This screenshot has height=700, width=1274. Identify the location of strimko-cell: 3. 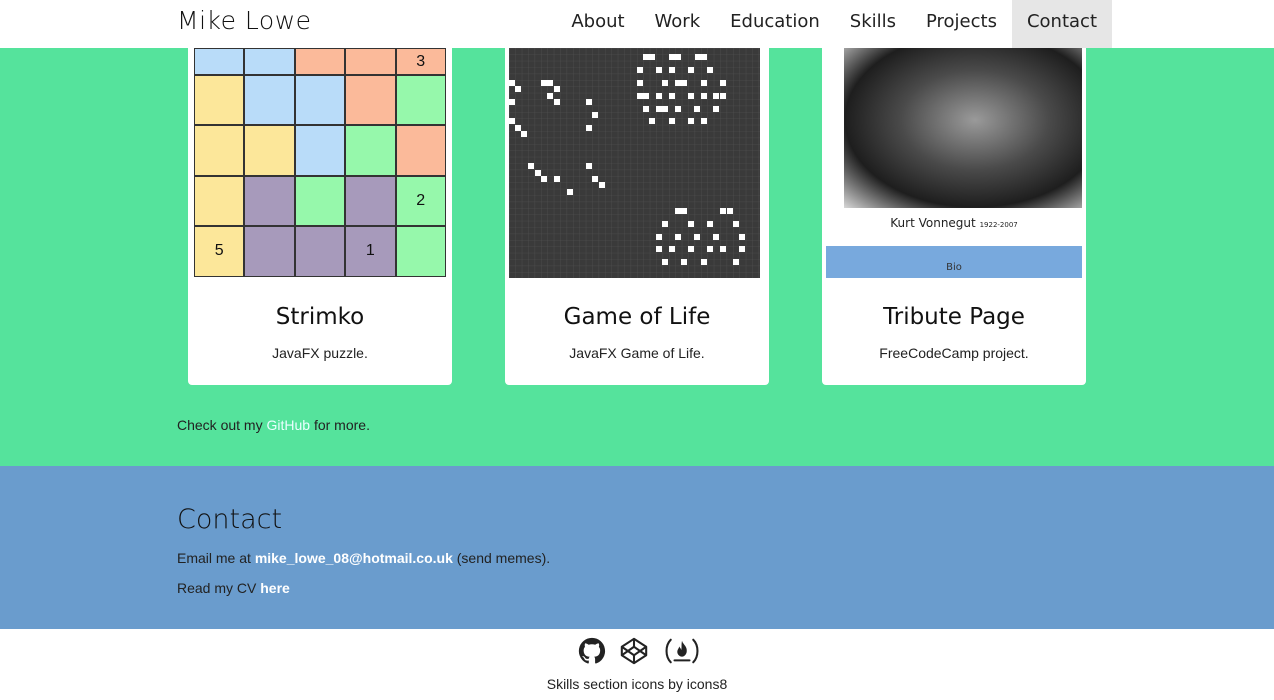
(420, 61).